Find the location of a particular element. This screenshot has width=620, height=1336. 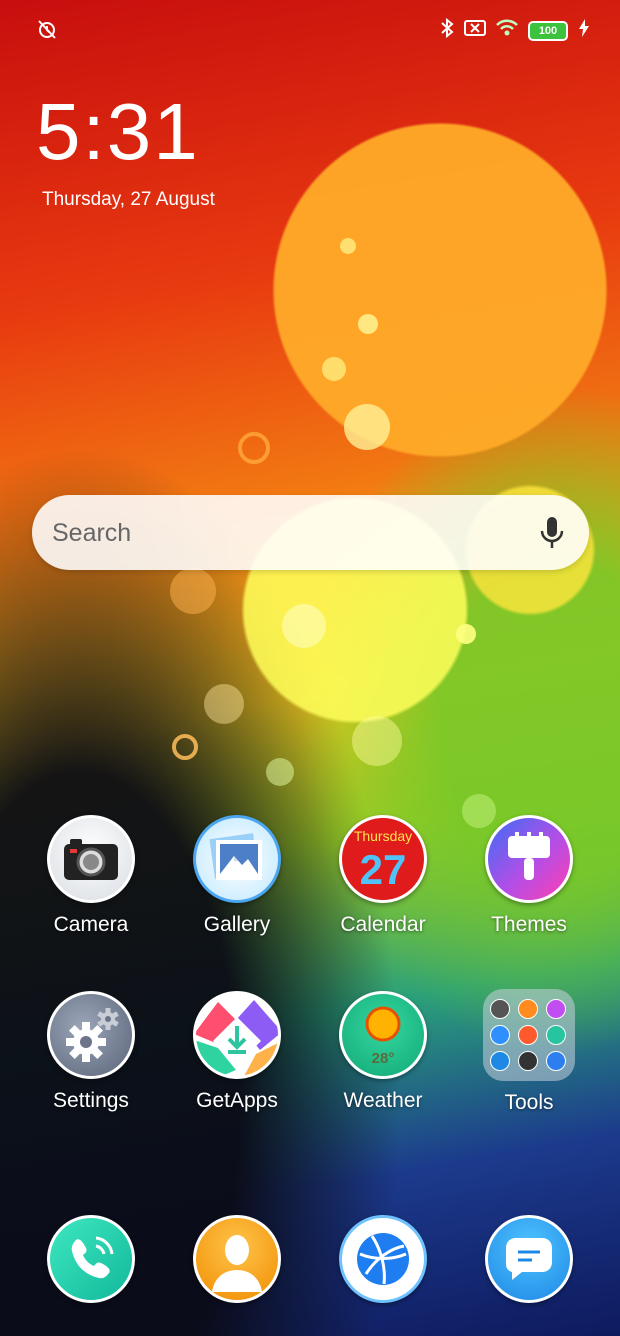

paintbrush-icon is located at coordinates (529, 859).